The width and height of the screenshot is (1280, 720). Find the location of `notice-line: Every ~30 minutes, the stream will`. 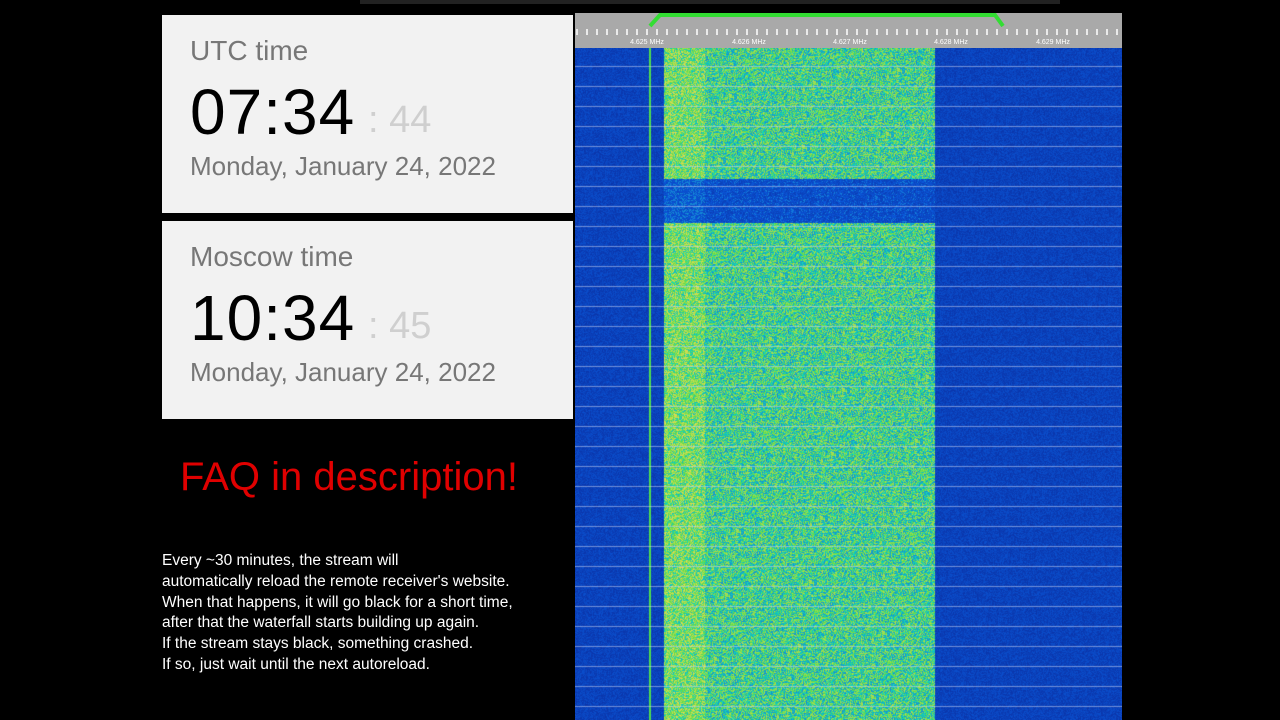

notice-line: Every ~30 minutes, the stream will is located at coordinates (280, 560).